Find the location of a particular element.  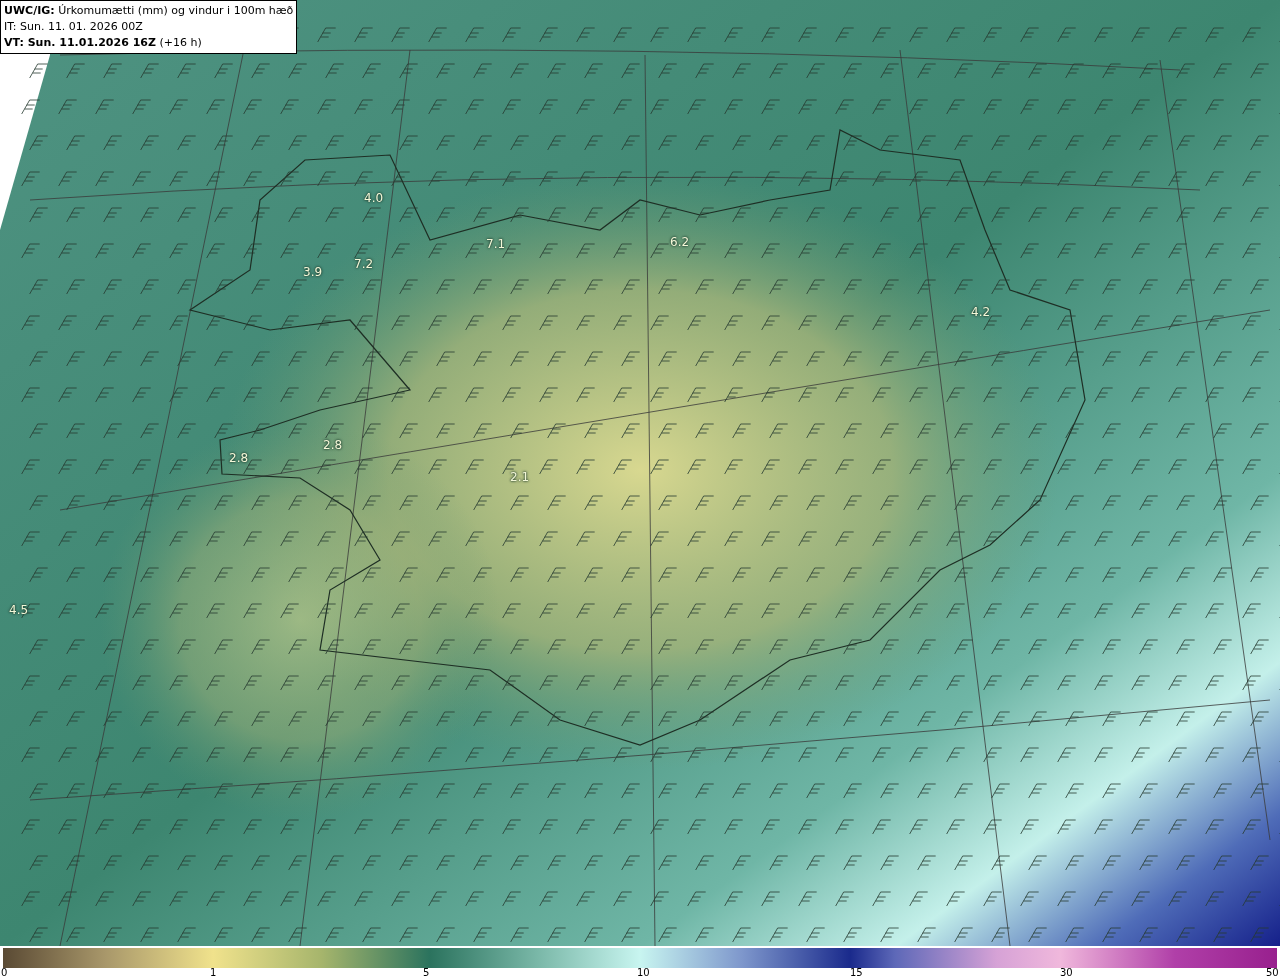

scale-tick-label: 50 is located at coordinates (1272, 972).